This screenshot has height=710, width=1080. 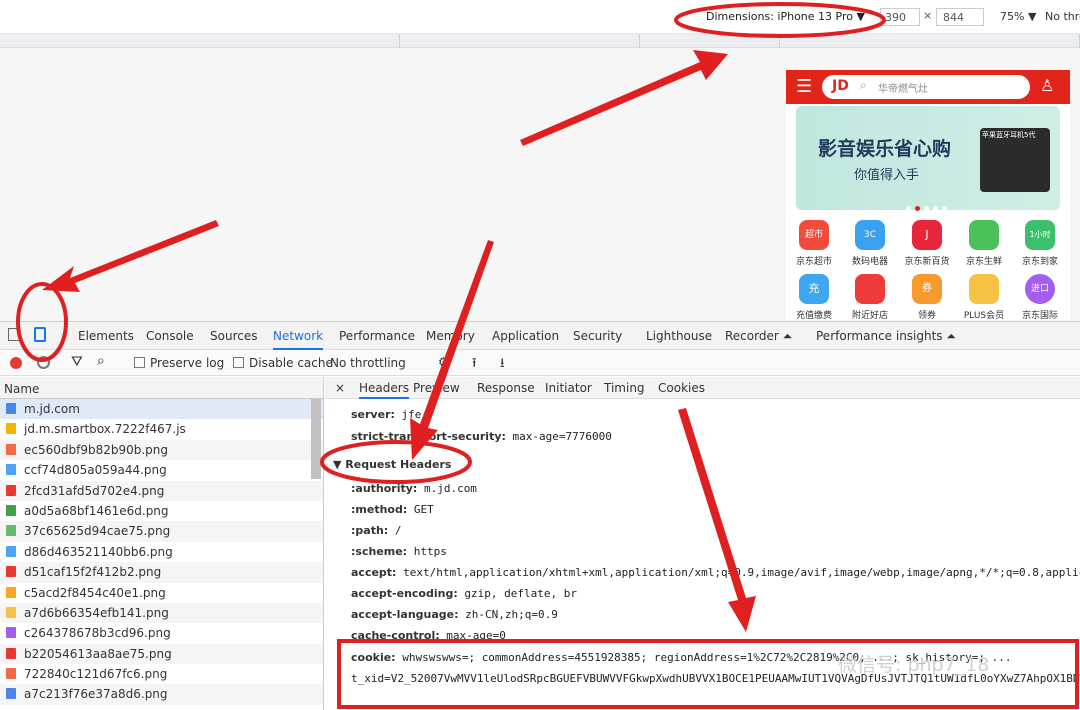 What do you see at coordinates (43, 362) in the screenshot?
I see `clear-icon` at bounding box center [43, 362].